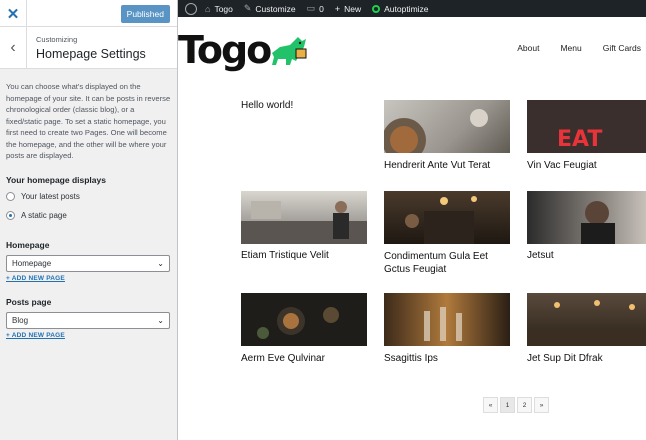  Describe the element at coordinates (622, 48) in the screenshot. I see `nav-item-gift-cards: Gift Cards` at that location.